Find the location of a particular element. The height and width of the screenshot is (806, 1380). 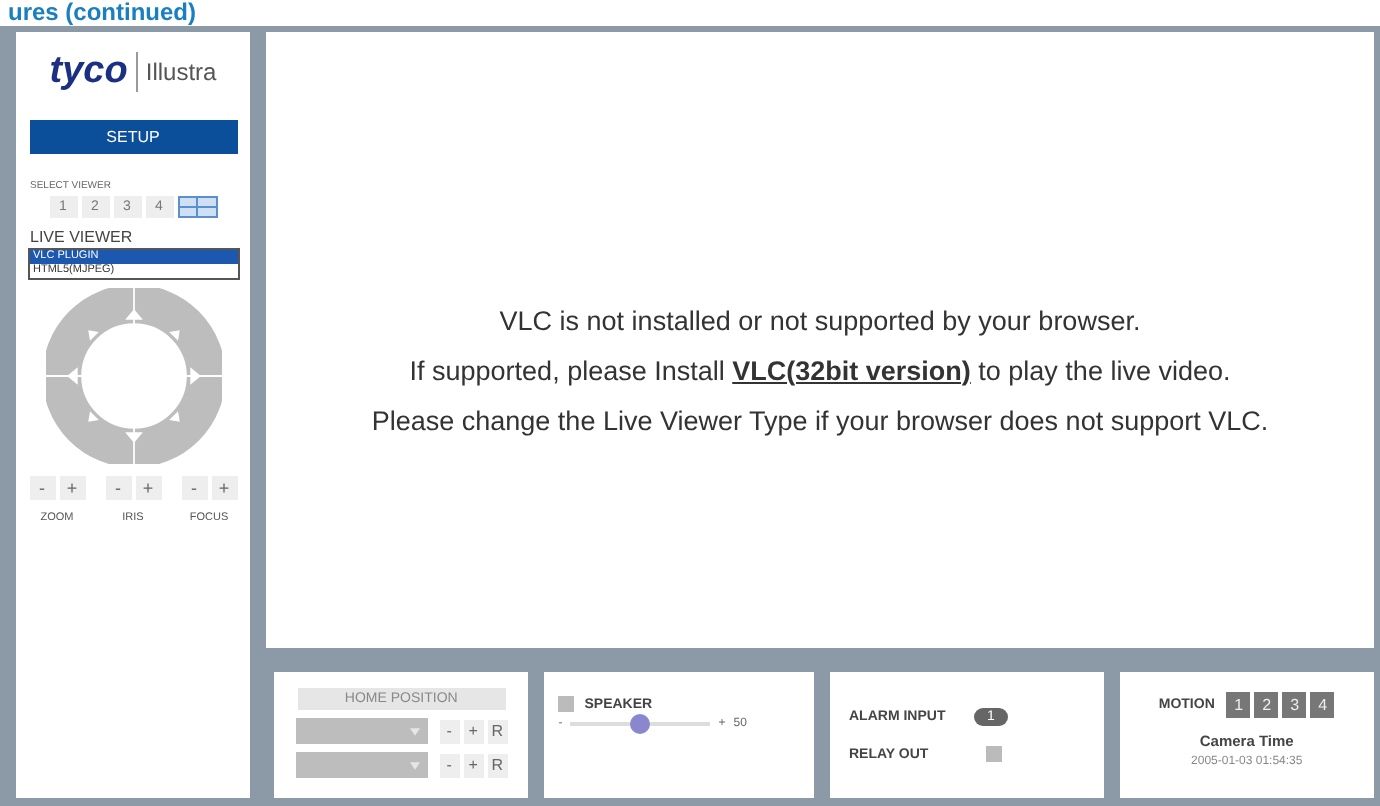

page-heading: ures (continued) is located at coordinates (102, 13).